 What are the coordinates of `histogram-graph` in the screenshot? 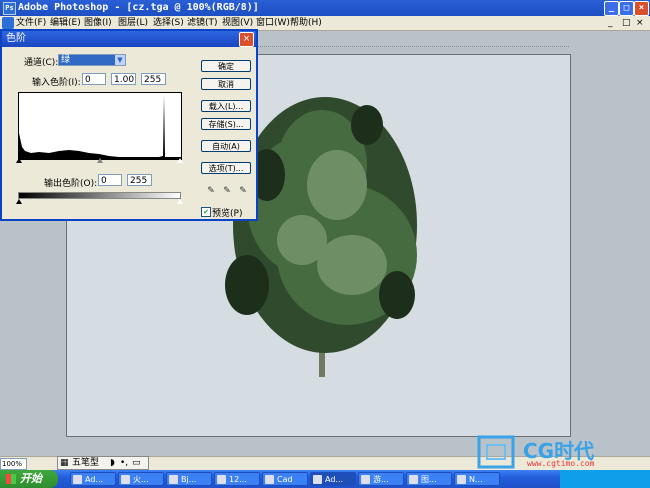 It's located at (100, 127).